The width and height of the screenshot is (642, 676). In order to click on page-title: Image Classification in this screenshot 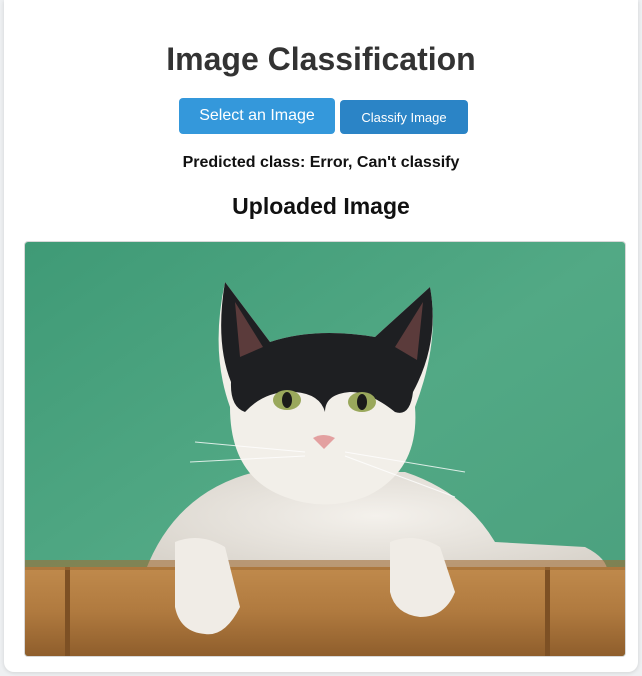, I will do `click(321, 59)`.